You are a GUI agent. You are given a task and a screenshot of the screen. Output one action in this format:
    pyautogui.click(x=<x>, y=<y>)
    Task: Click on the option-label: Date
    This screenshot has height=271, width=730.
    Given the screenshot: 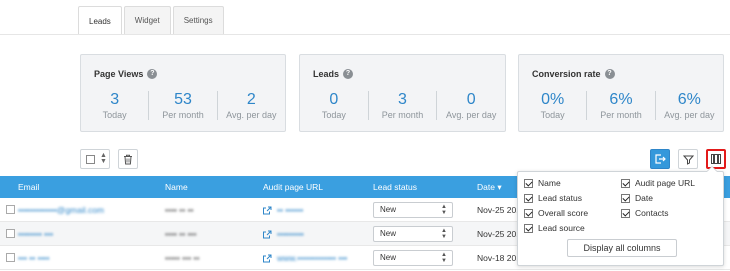 What is the action you would take?
    pyautogui.click(x=644, y=198)
    